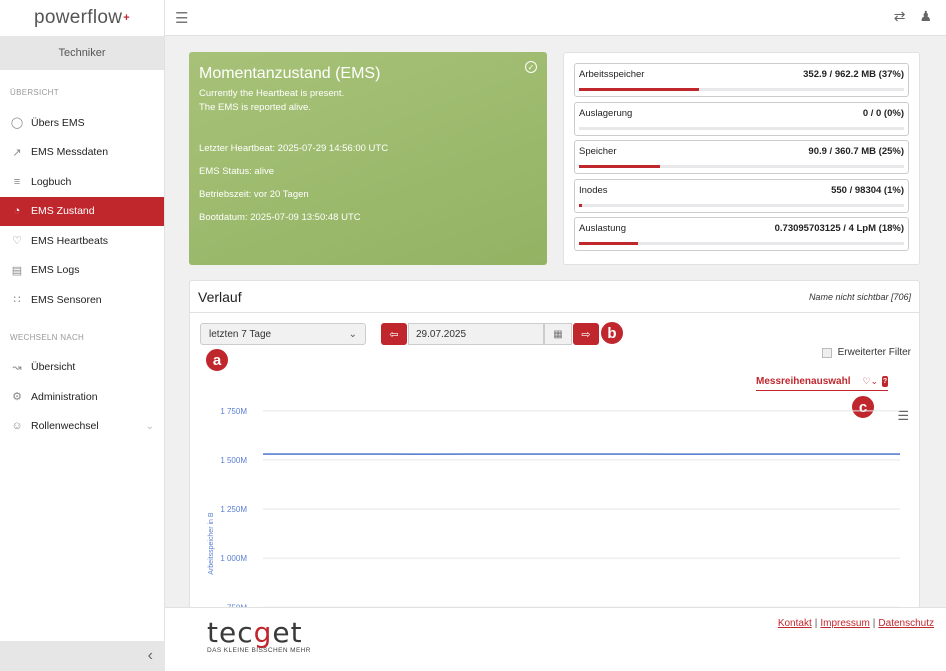  I want to click on sidebar-item-label: EMS Messdaten, so click(70, 152).